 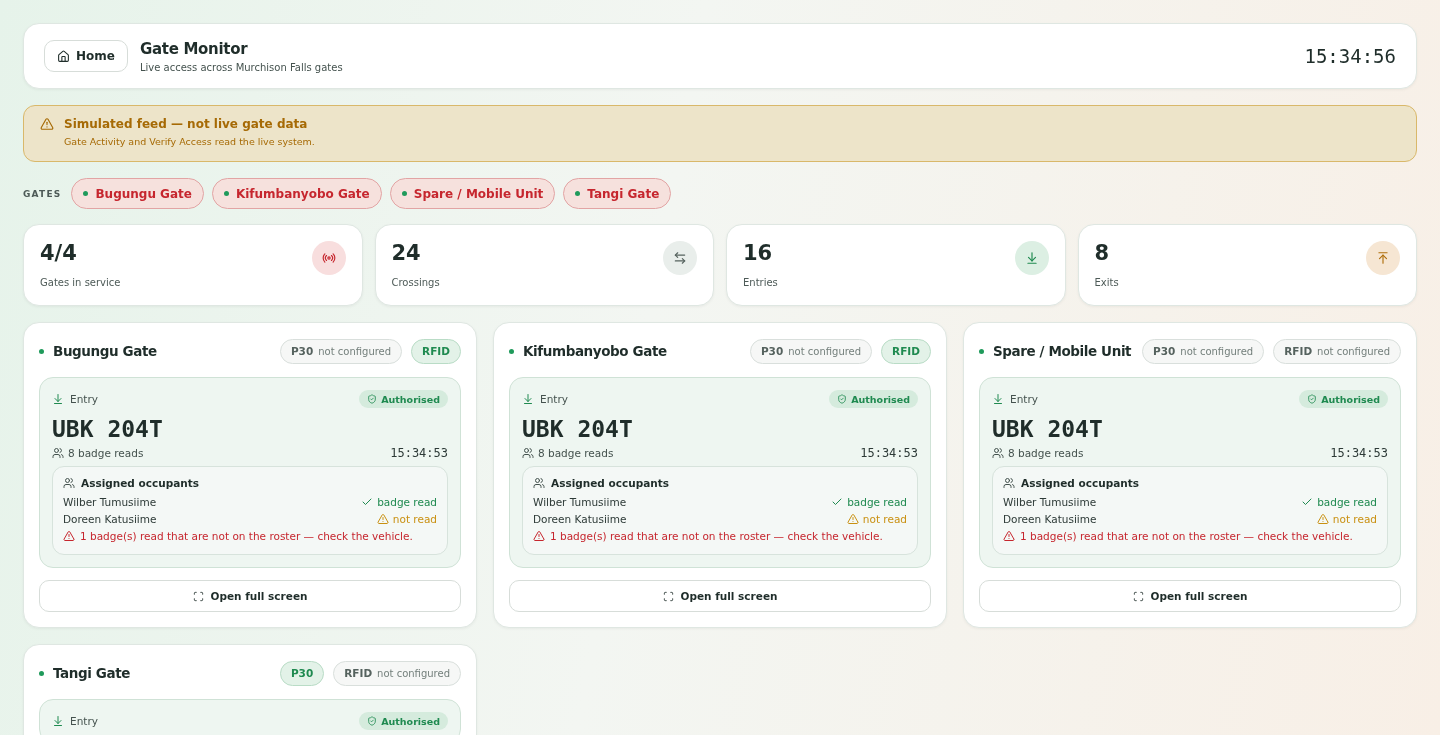 What do you see at coordinates (59, 253) in the screenshot?
I see `stat-value: 4/4` at bounding box center [59, 253].